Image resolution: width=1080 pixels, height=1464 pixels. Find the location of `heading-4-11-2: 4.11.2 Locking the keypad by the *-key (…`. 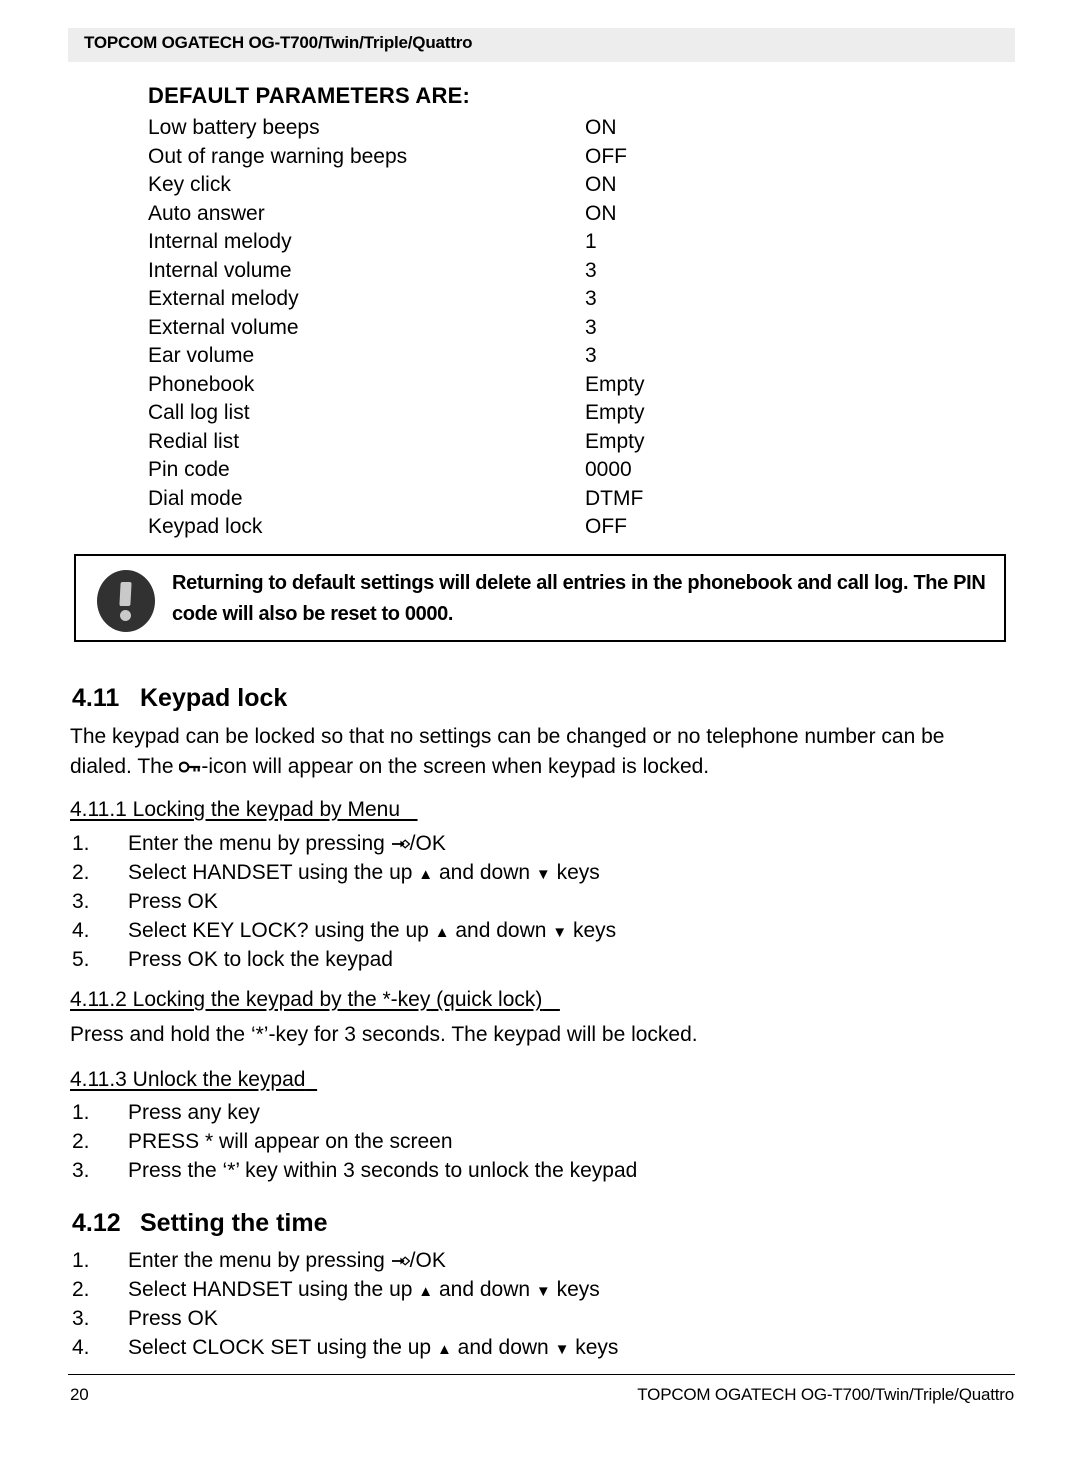

heading-4-11-2: 4.11.2 Locking the keypad by the *-key (… is located at coordinates (315, 1000).